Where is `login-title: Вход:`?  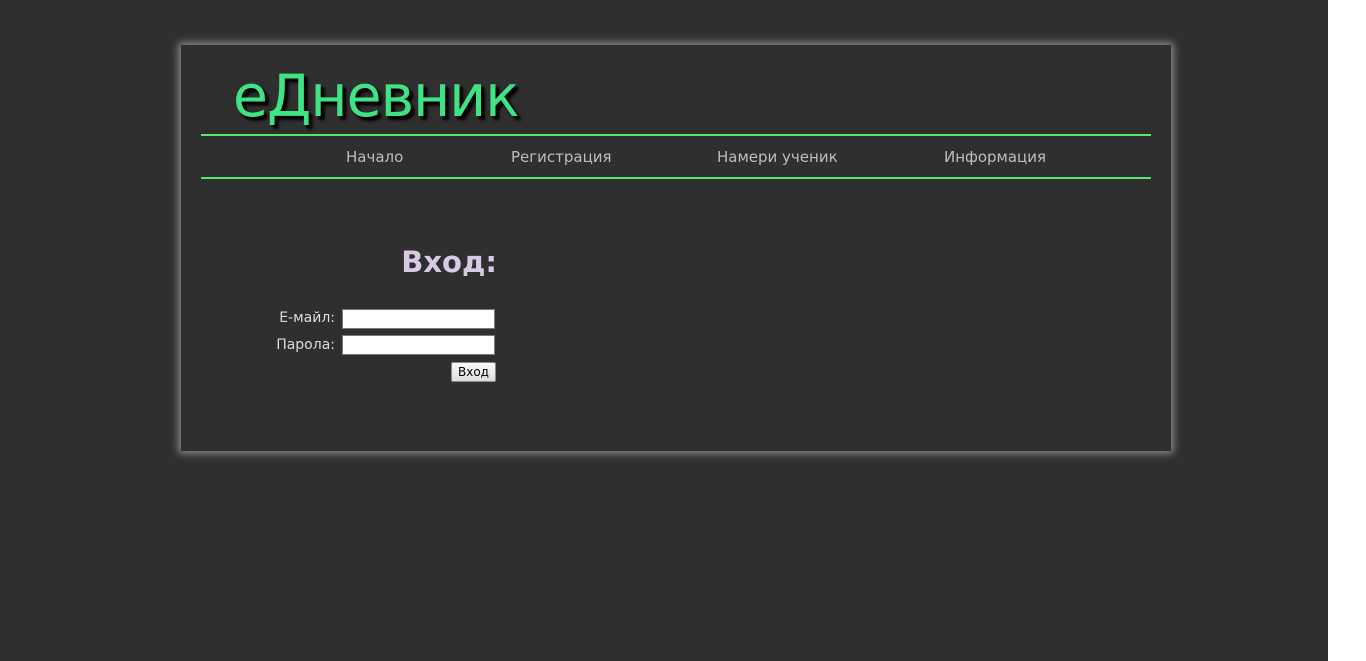
login-title: Вход: is located at coordinates (449, 262).